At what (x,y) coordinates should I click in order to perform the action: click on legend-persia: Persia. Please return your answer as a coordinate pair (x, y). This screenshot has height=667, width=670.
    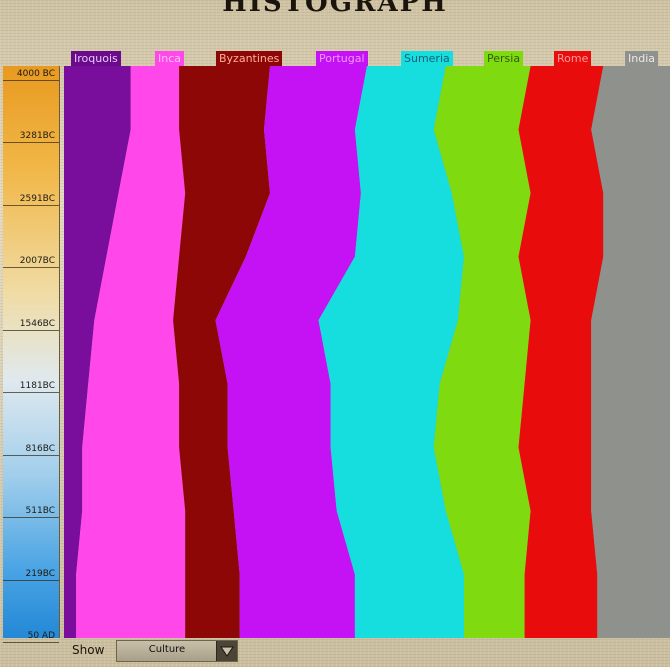
    Looking at the image, I should click on (504, 58).